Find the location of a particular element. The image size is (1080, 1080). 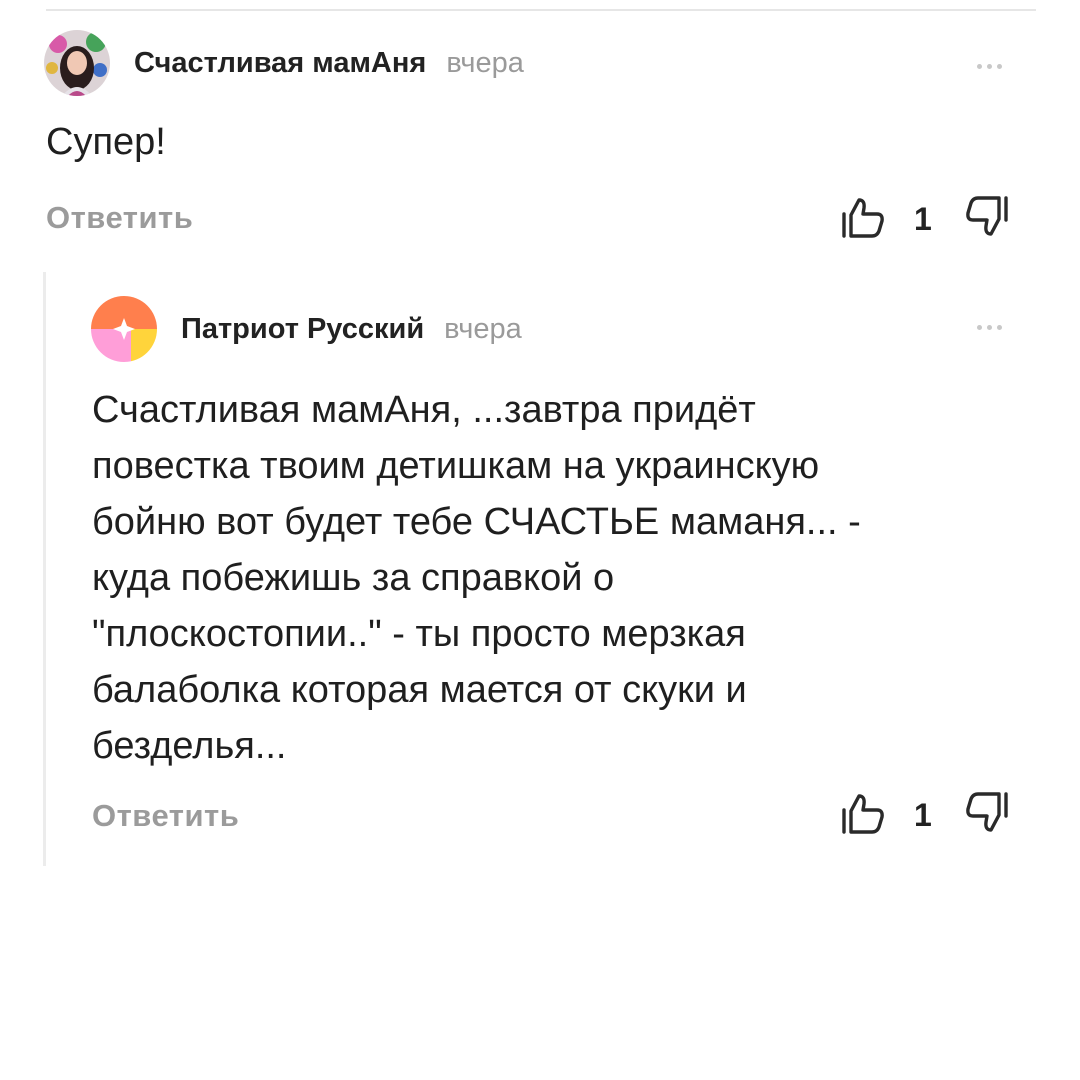

thread-line is located at coordinates (44, 569).